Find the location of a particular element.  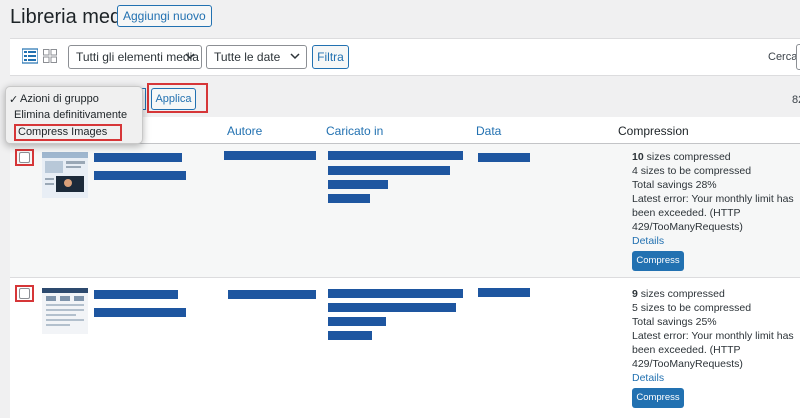

sizes-to-compress: 4 sizes to be compressed is located at coordinates (692, 171).